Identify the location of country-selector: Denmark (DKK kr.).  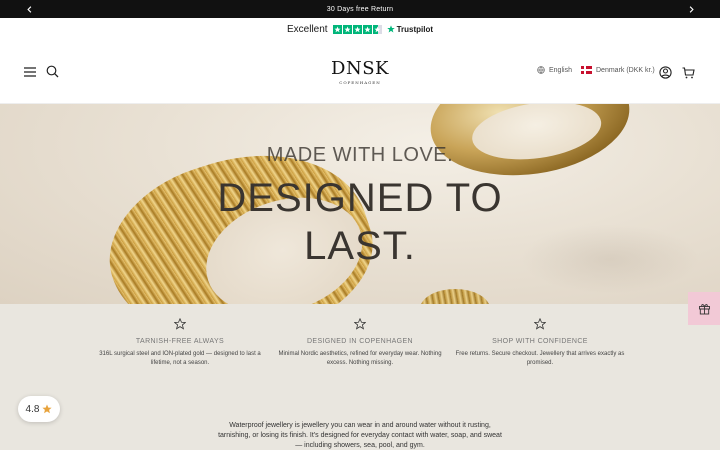
(618, 70).